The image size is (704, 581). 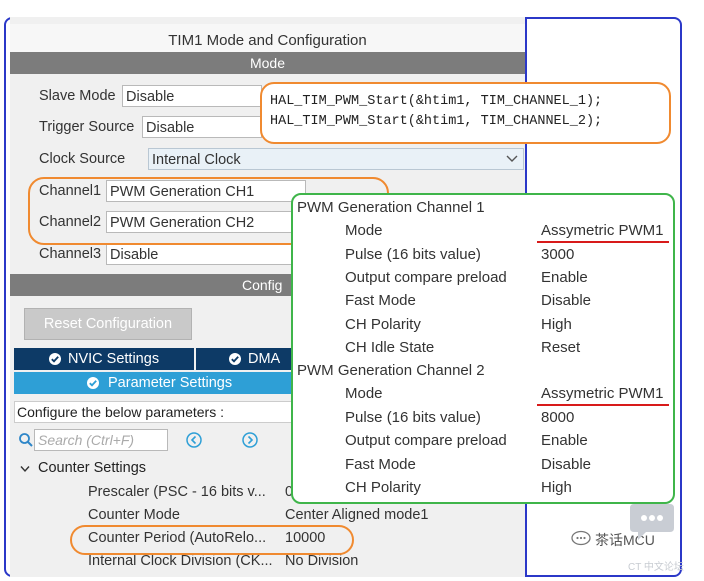 I want to click on mode-section-header: Mode, so click(x=267, y=63).